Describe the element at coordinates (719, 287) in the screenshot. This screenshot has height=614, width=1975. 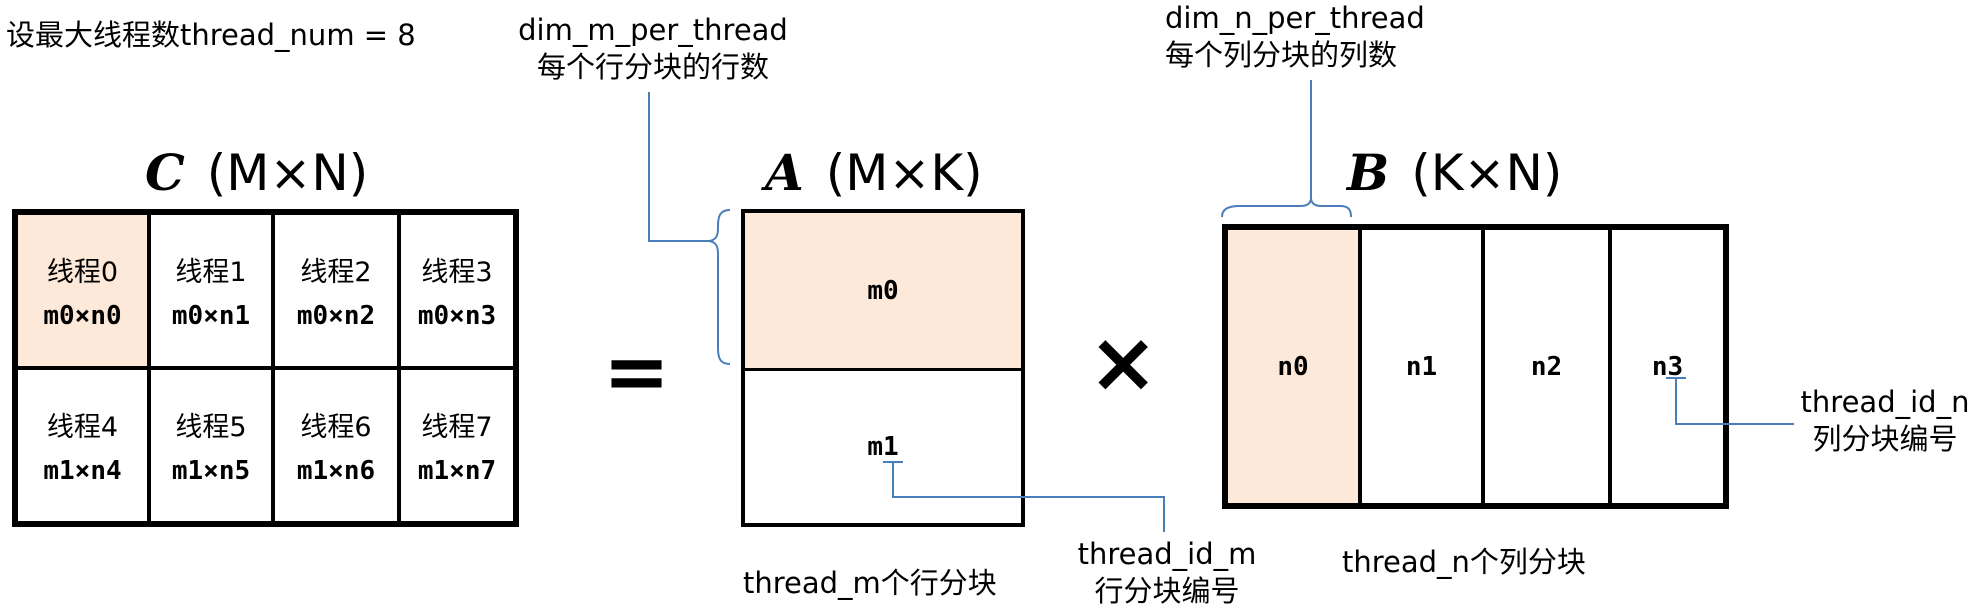
I see `dim-m-brace` at that location.